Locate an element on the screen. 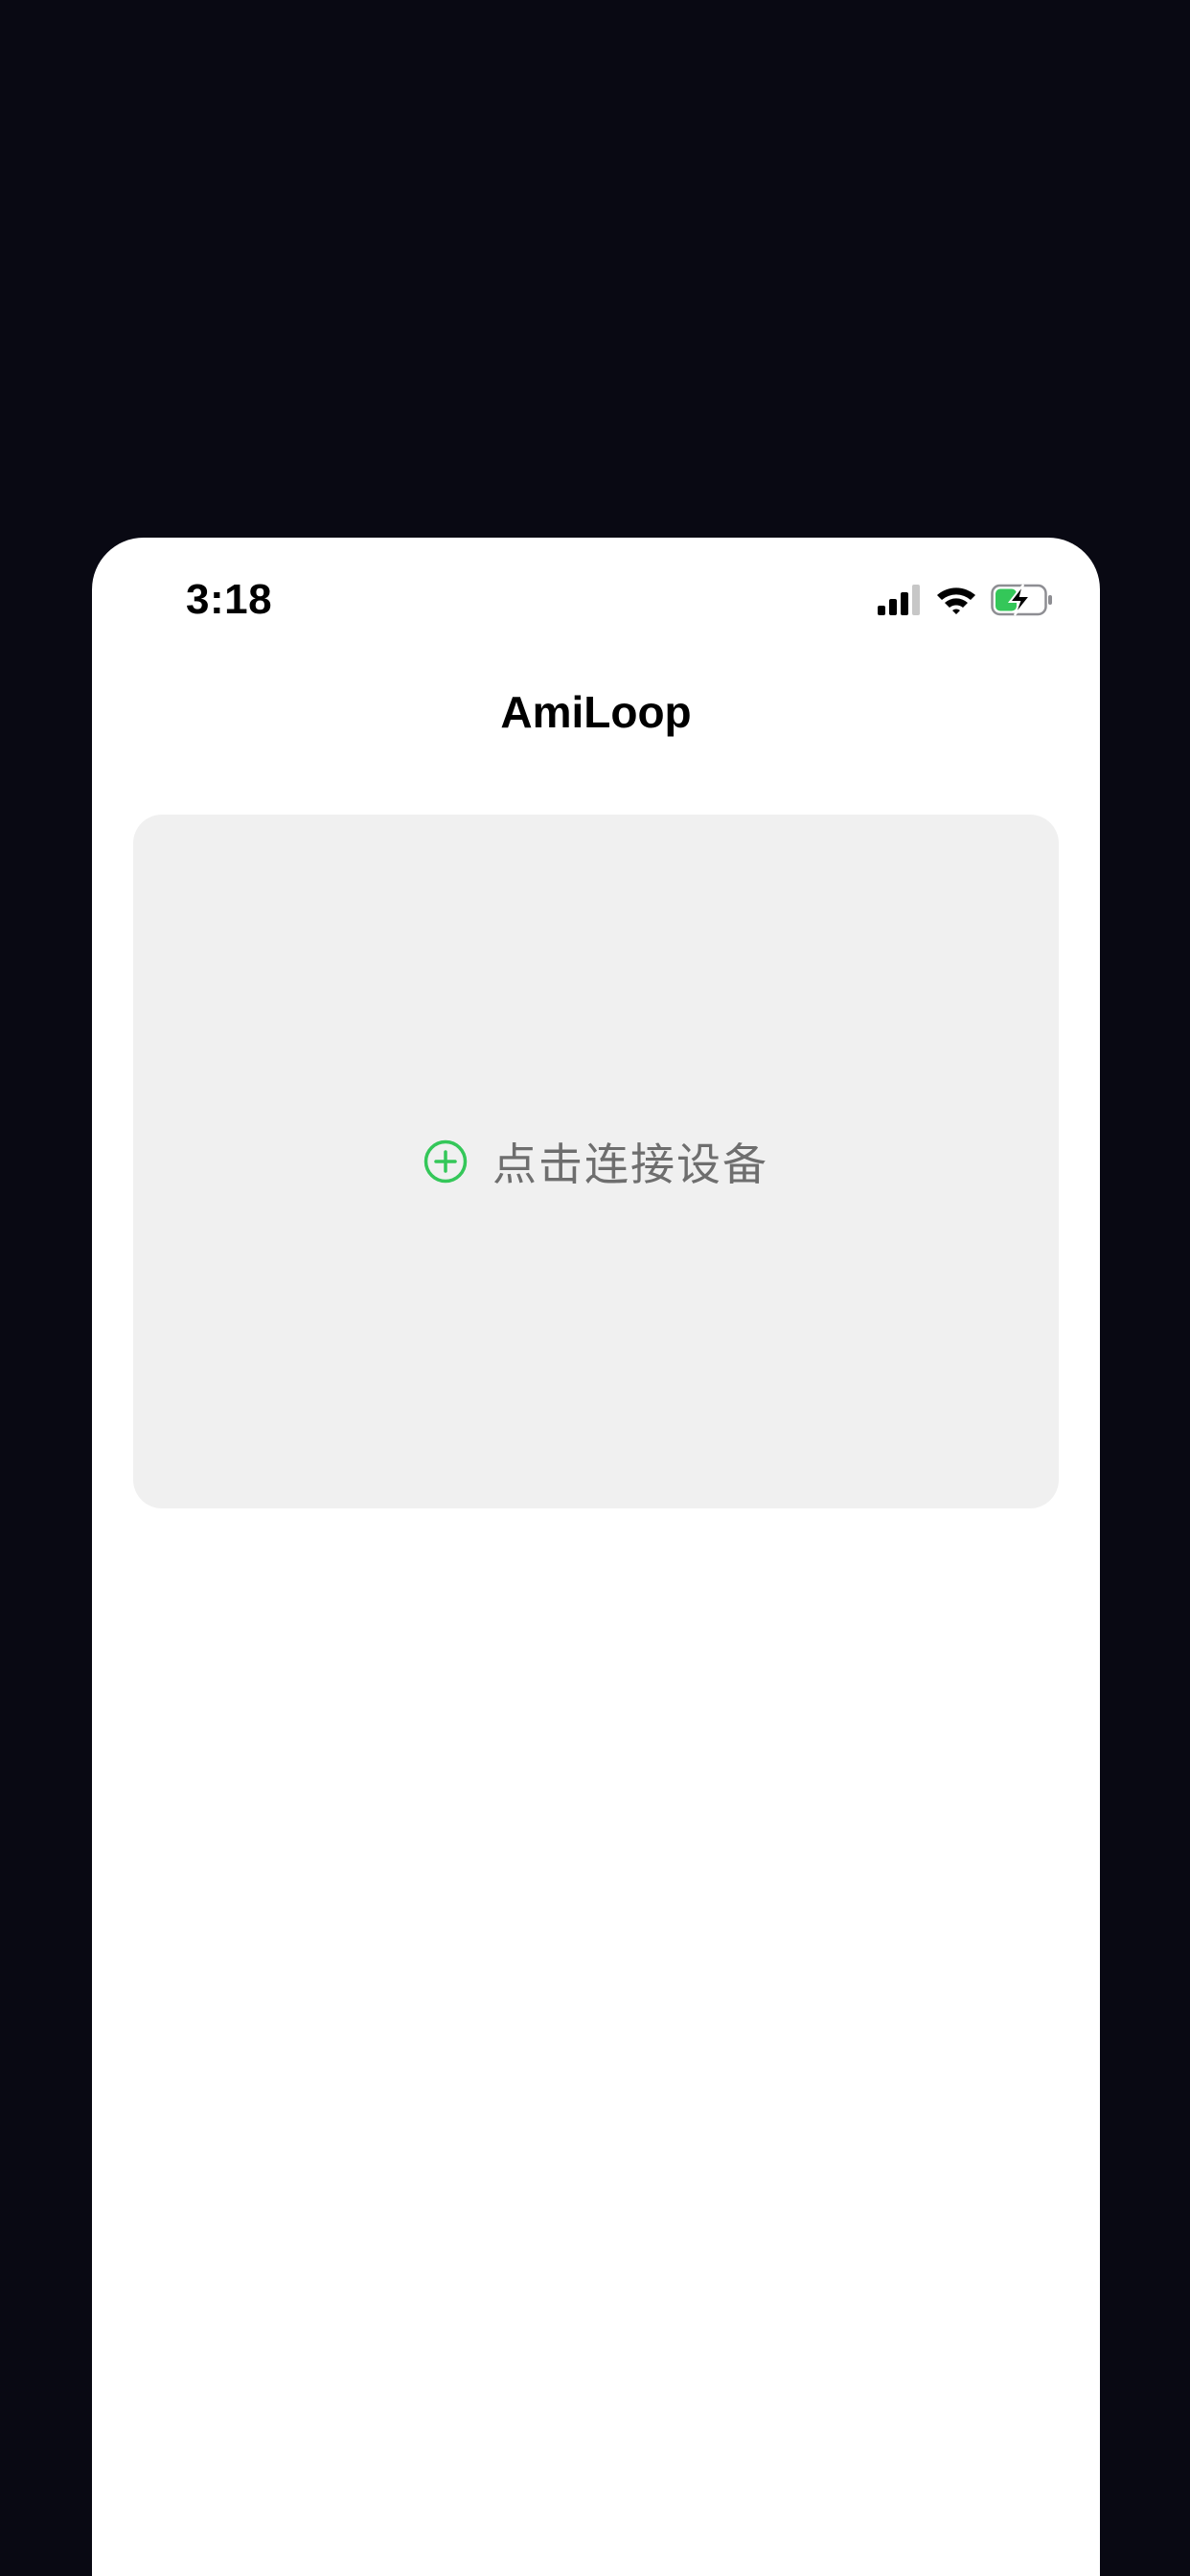 The image size is (1190, 2576). page-title: AmiLoop is located at coordinates (596, 712).